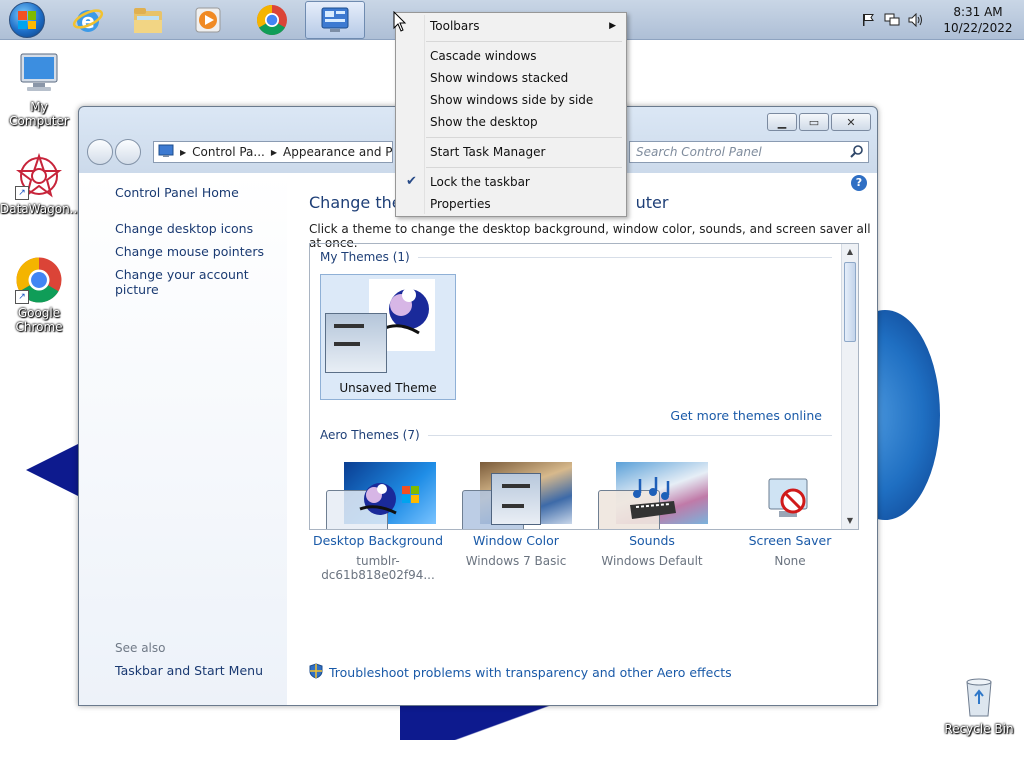 This screenshot has width=1024, height=768. I want to click on search-input: Search Control Panel, so click(749, 152).